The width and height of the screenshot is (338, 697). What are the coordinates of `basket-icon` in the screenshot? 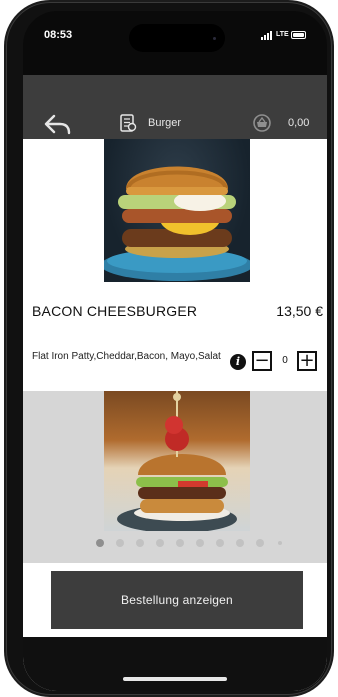 It's located at (262, 123).